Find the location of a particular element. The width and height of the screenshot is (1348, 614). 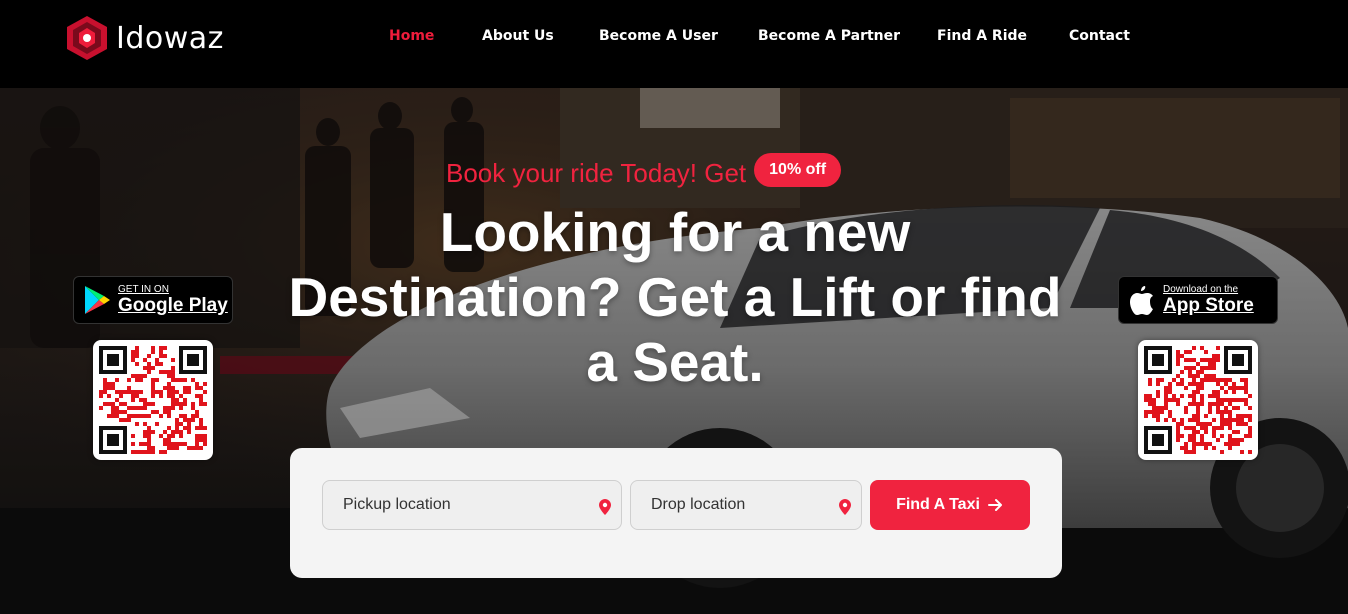

google-play-button: GET IN ON Google Play is located at coordinates (153, 300).